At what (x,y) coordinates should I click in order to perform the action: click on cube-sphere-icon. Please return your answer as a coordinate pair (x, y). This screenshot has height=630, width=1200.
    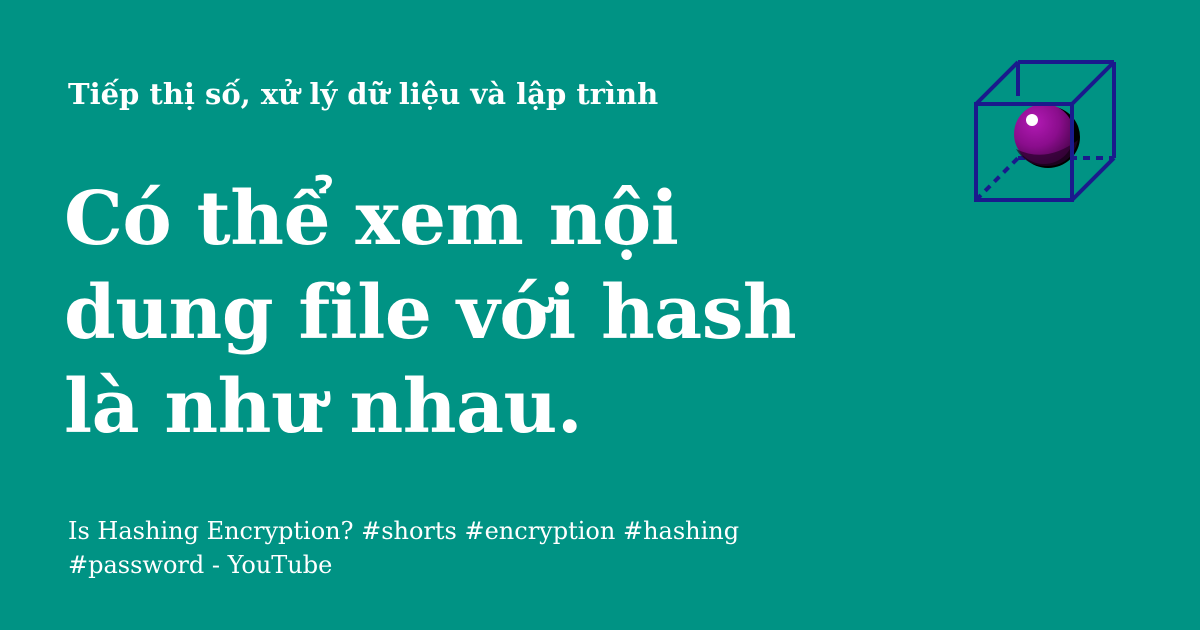
    Looking at the image, I should click on (1045, 131).